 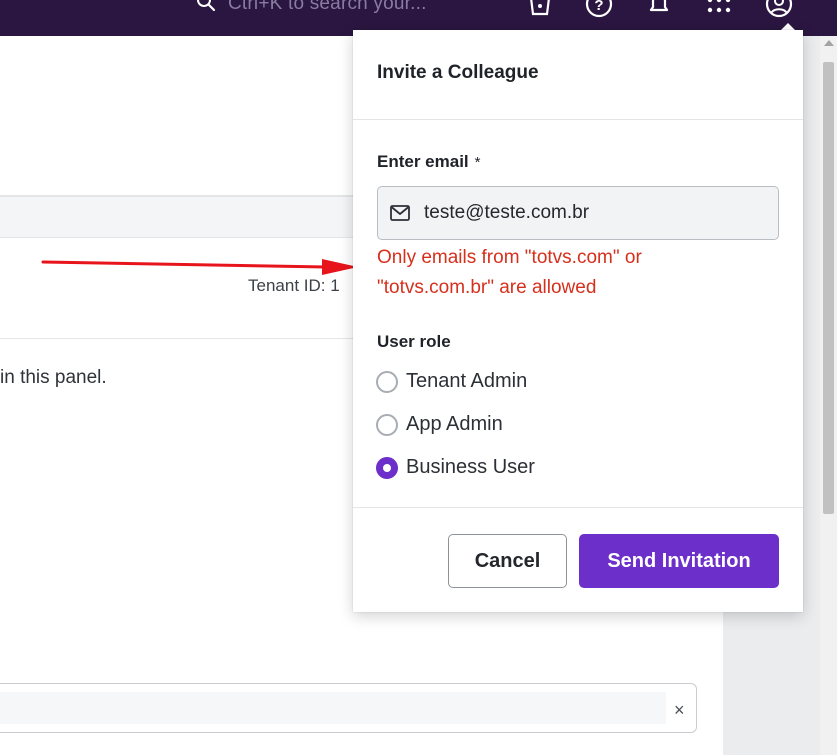 I want to click on role-option-label: Business User, so click(x=470, y=467).